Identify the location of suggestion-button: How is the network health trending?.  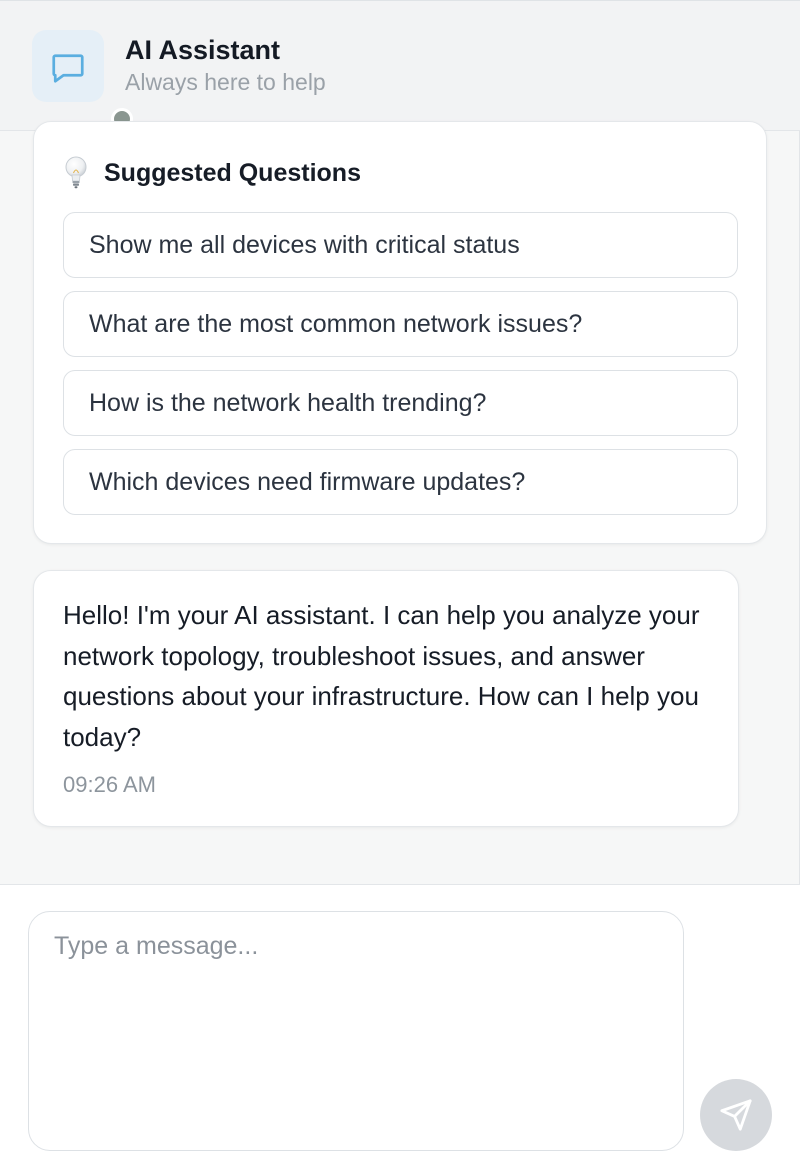
(400, 403).